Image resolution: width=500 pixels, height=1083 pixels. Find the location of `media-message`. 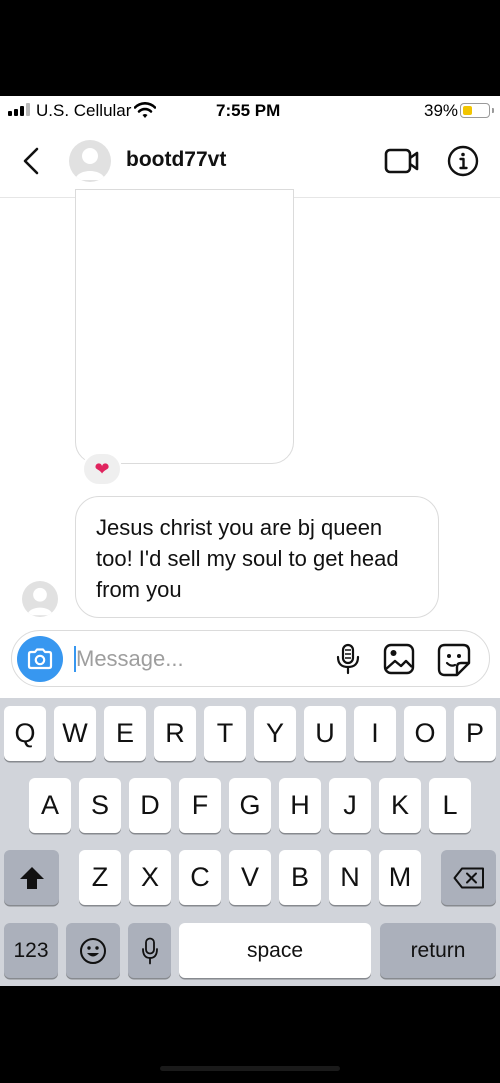

media-message is located at coordinates (184, 326).